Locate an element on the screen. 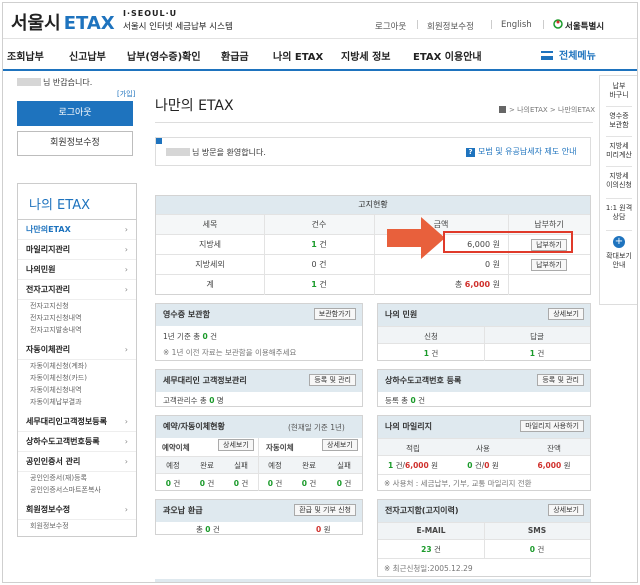  col-header: 세목 is located at coordinates (210, 224).